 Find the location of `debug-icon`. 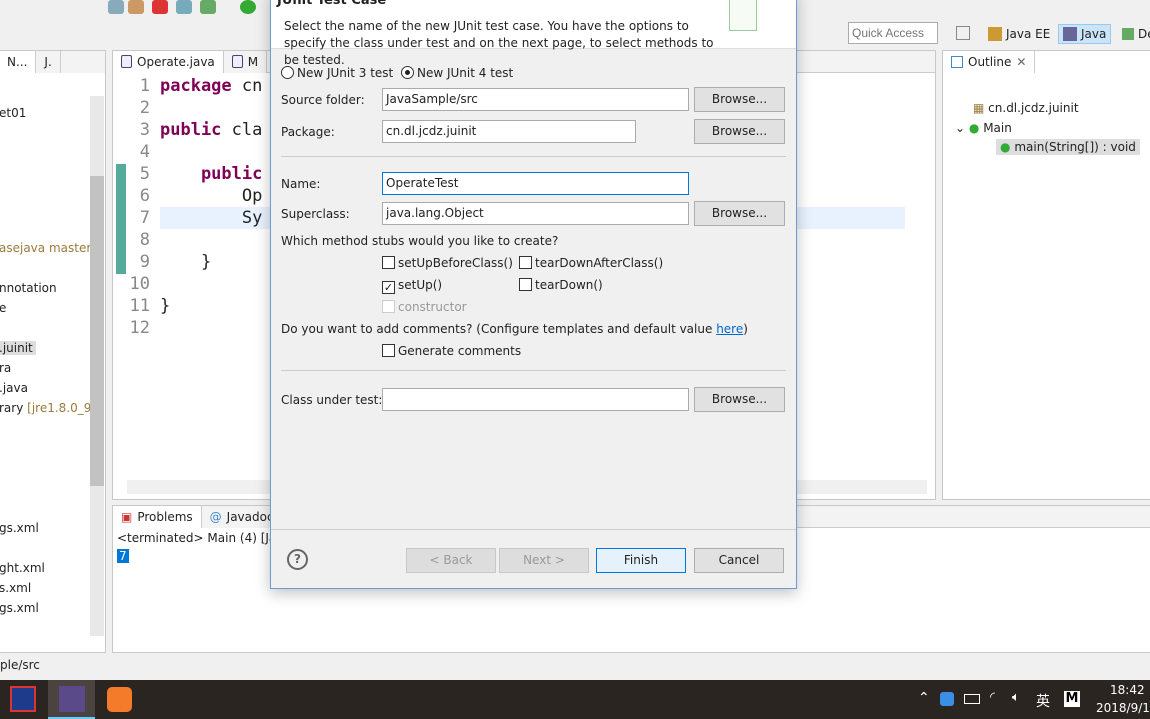

debug-icon is located at coordinates (116, 7).